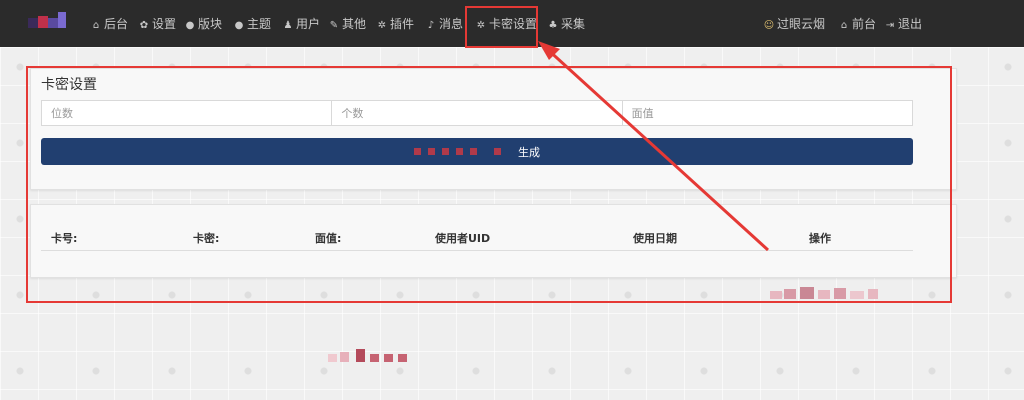  Describe the element at coordinates (431, 25) in the screenshot. I see `bell-icon: ♪` at that location.